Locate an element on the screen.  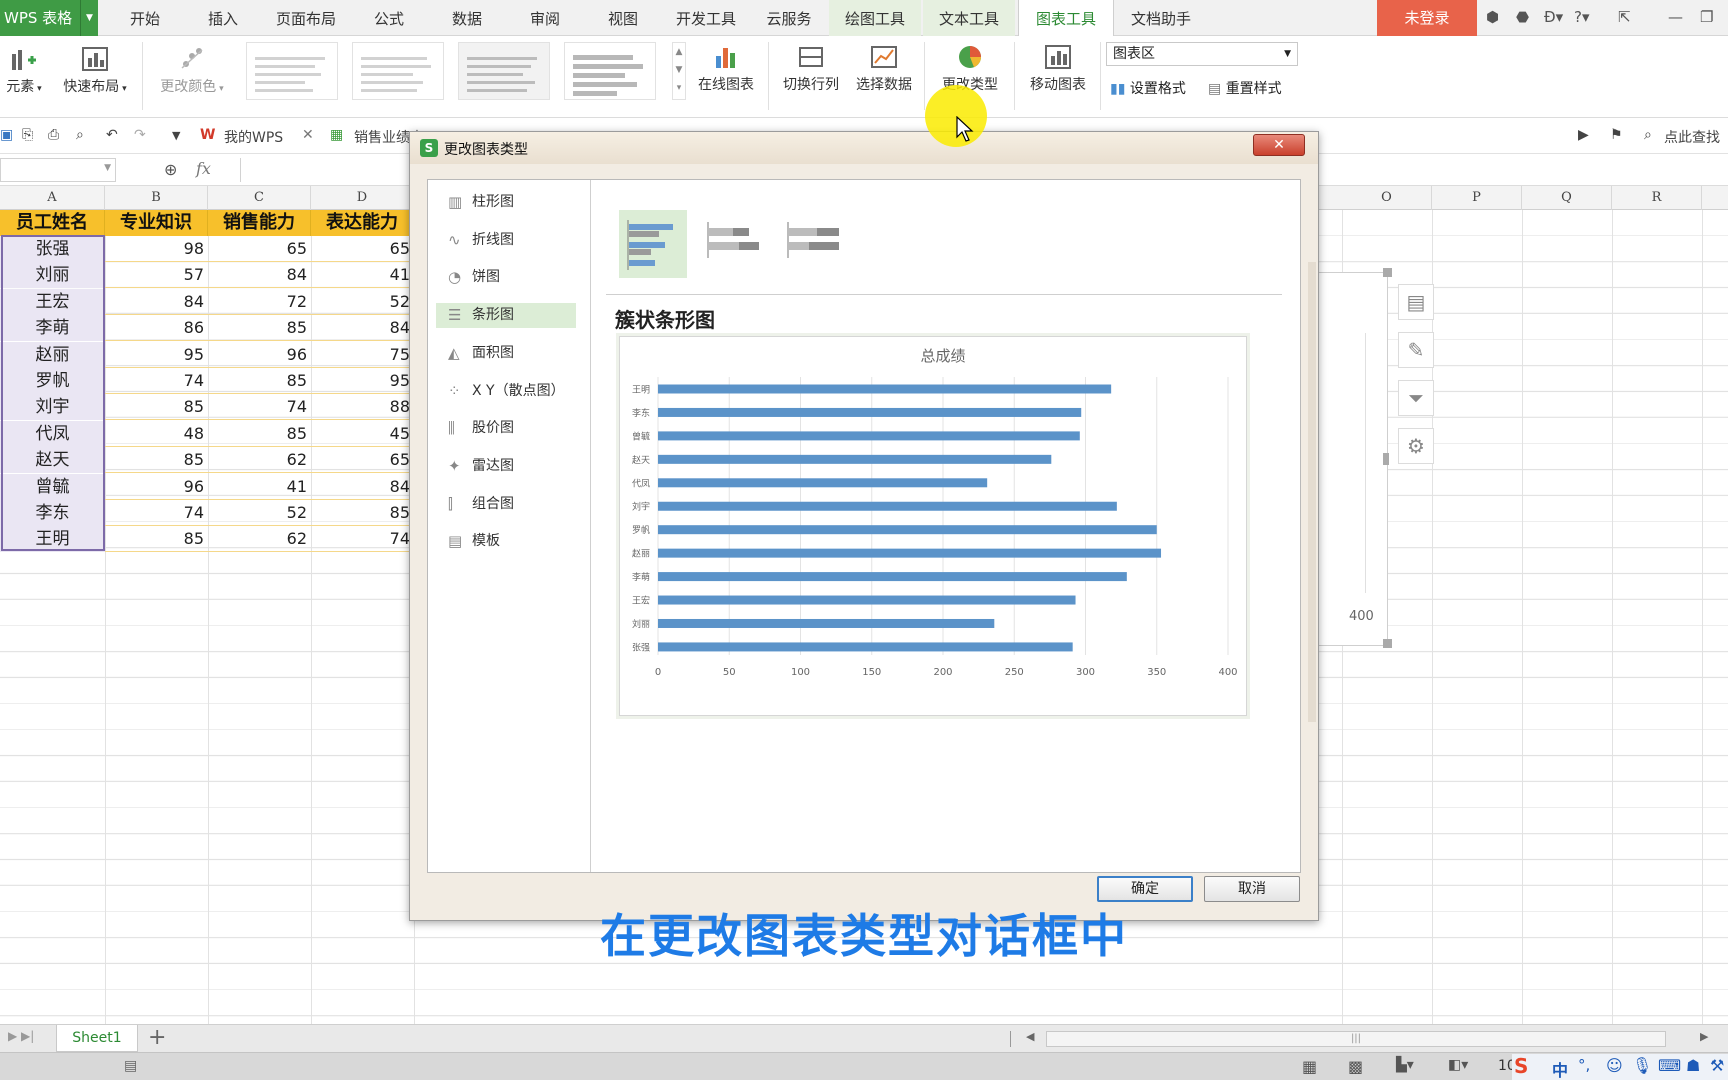
horizontal-scrollbar: ||| is located at coordinates (1356, 1039).